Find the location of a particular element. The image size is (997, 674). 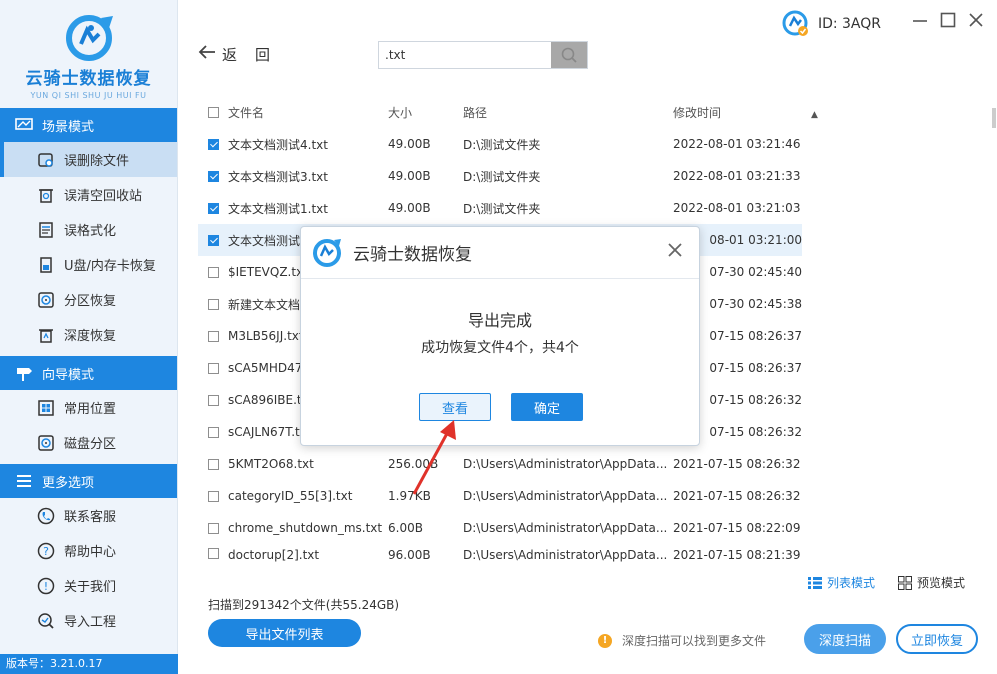

close-icon is located at coordinates (976, 22).